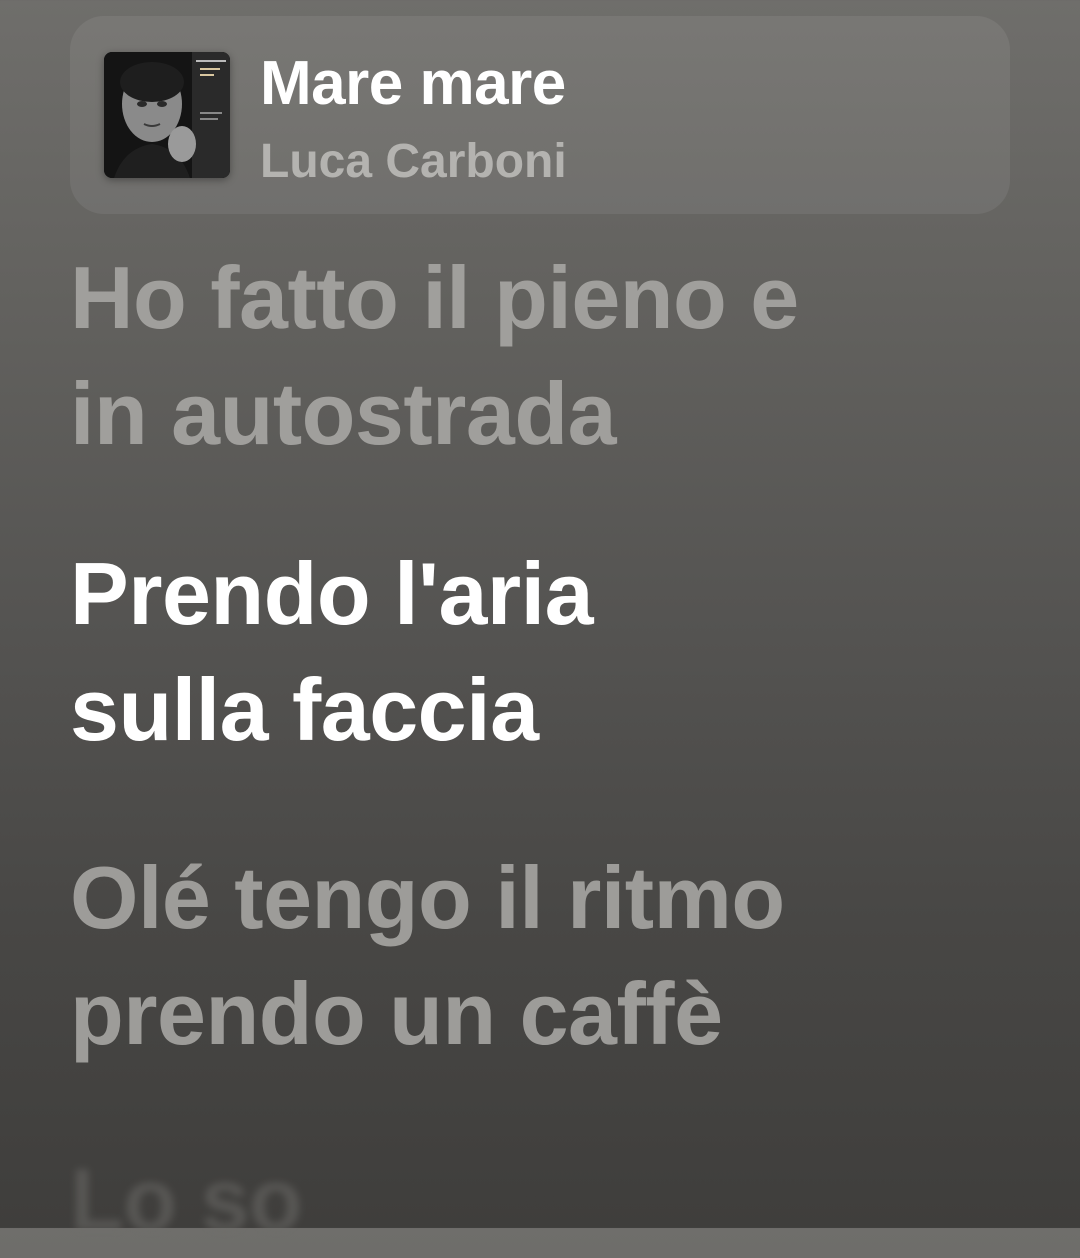  Describe the element at coordinates (434, 297) in the screenshot. I see `lyric-text: Ho fatto il pieno e` at that location.